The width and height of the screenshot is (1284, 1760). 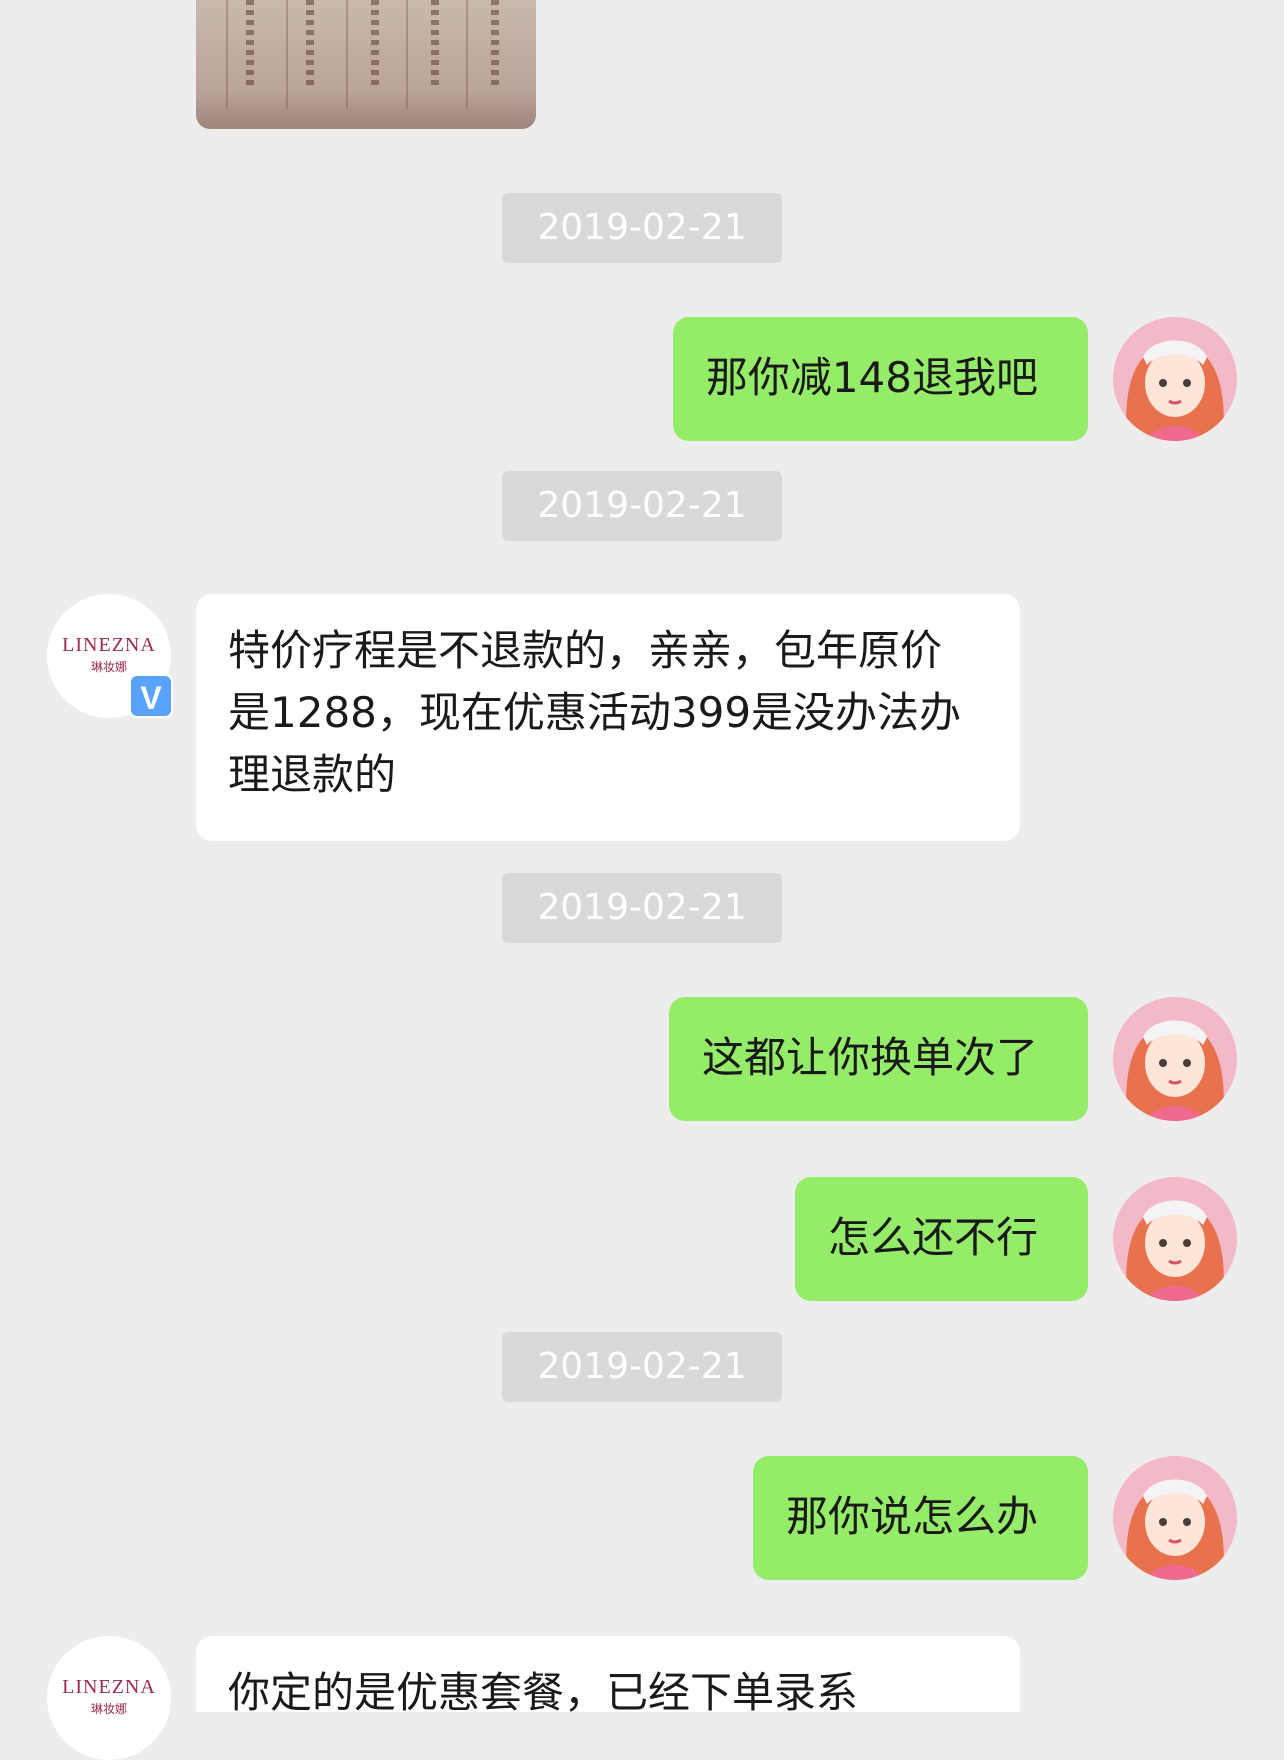 I want to click on shop-avatar: LINEZNA 琳妆娜, so click(x=109, y=1698).